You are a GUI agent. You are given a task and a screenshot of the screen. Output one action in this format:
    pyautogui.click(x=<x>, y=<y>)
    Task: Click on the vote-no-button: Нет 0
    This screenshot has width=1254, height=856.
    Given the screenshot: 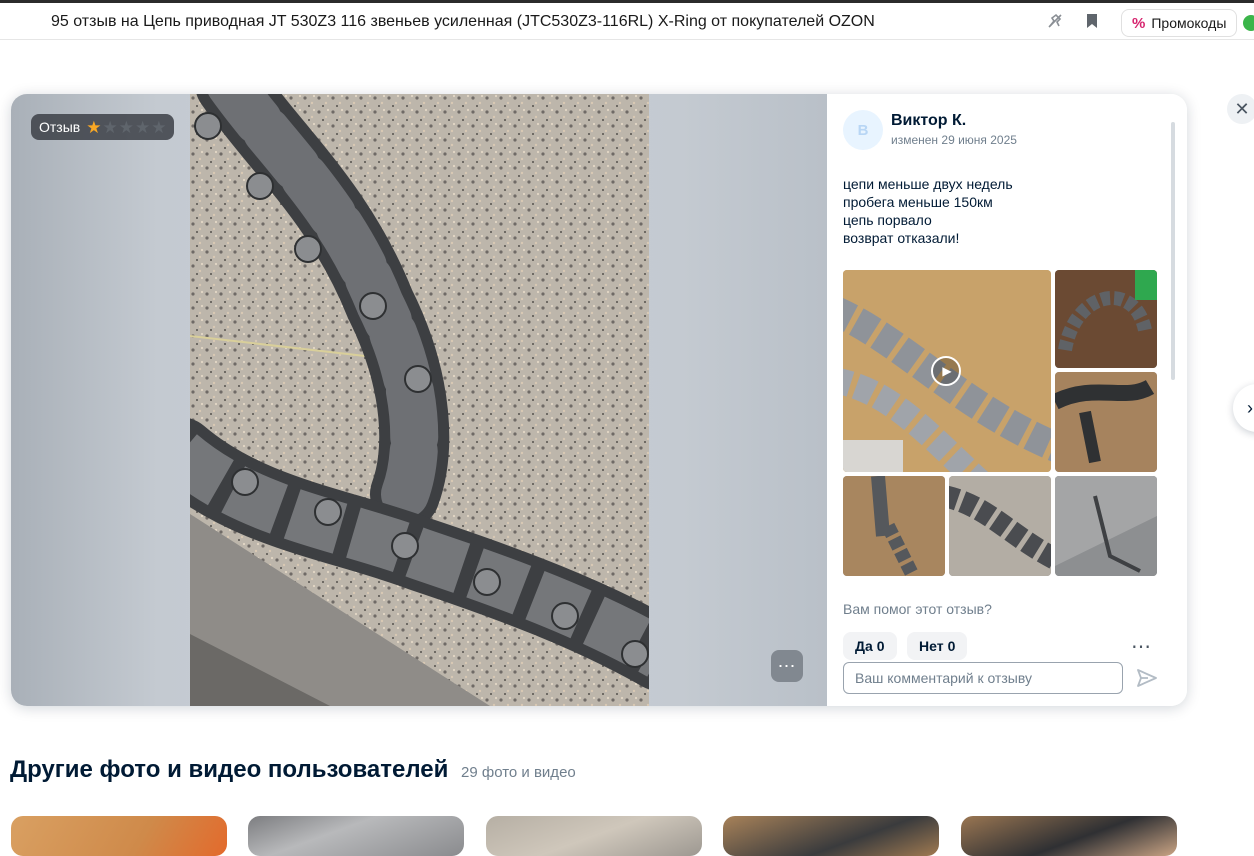 What is the action you would take?
    pyautogui.click(x=937, y=646)
    